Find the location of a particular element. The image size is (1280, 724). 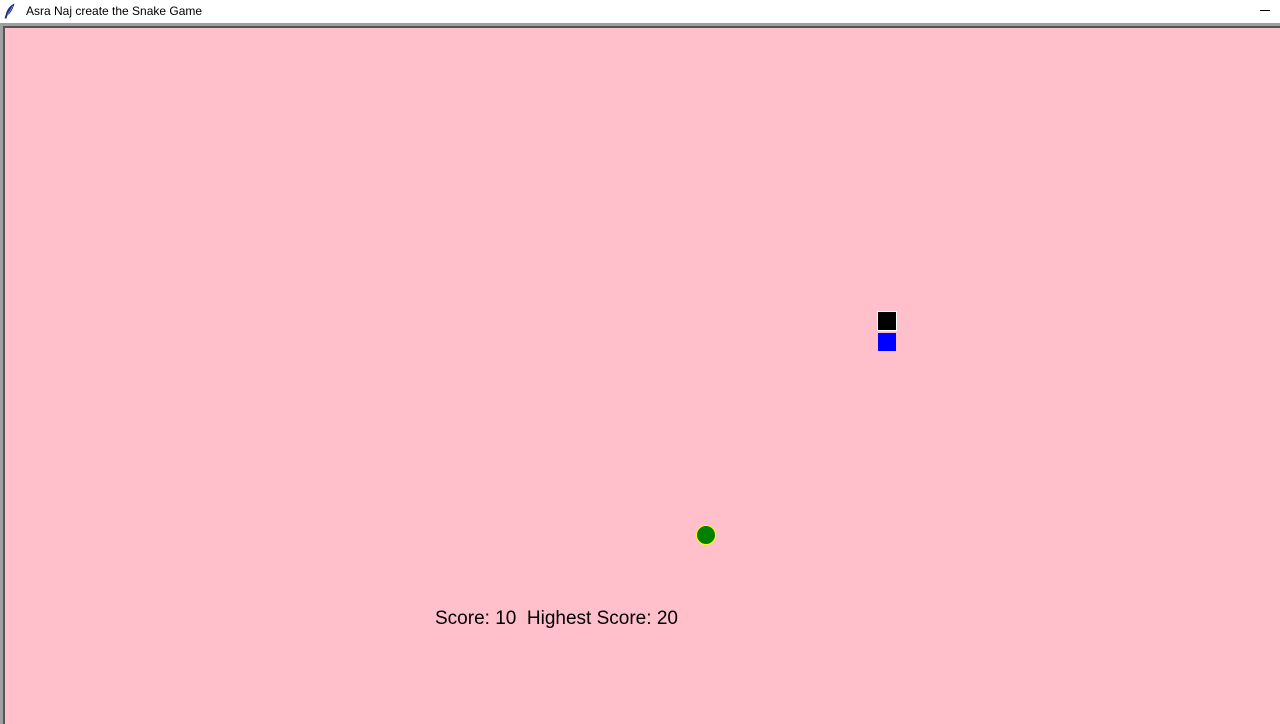

food-pellet is located at coordinates (706, 535).